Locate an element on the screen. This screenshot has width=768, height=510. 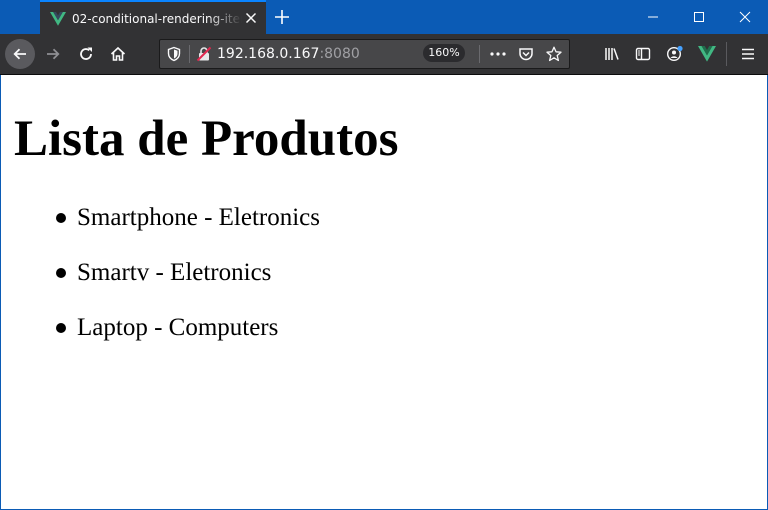
close-icon is located at coordinates (251, 18).